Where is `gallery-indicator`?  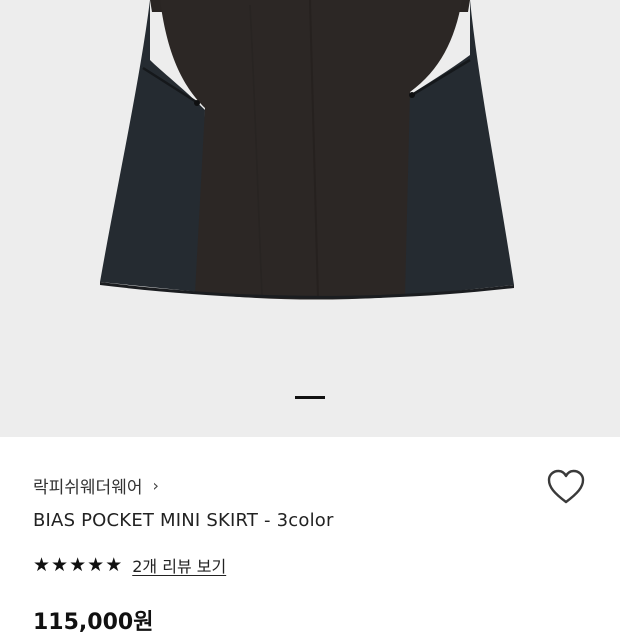 gallery-indicator is located at coordinates (310, 398).